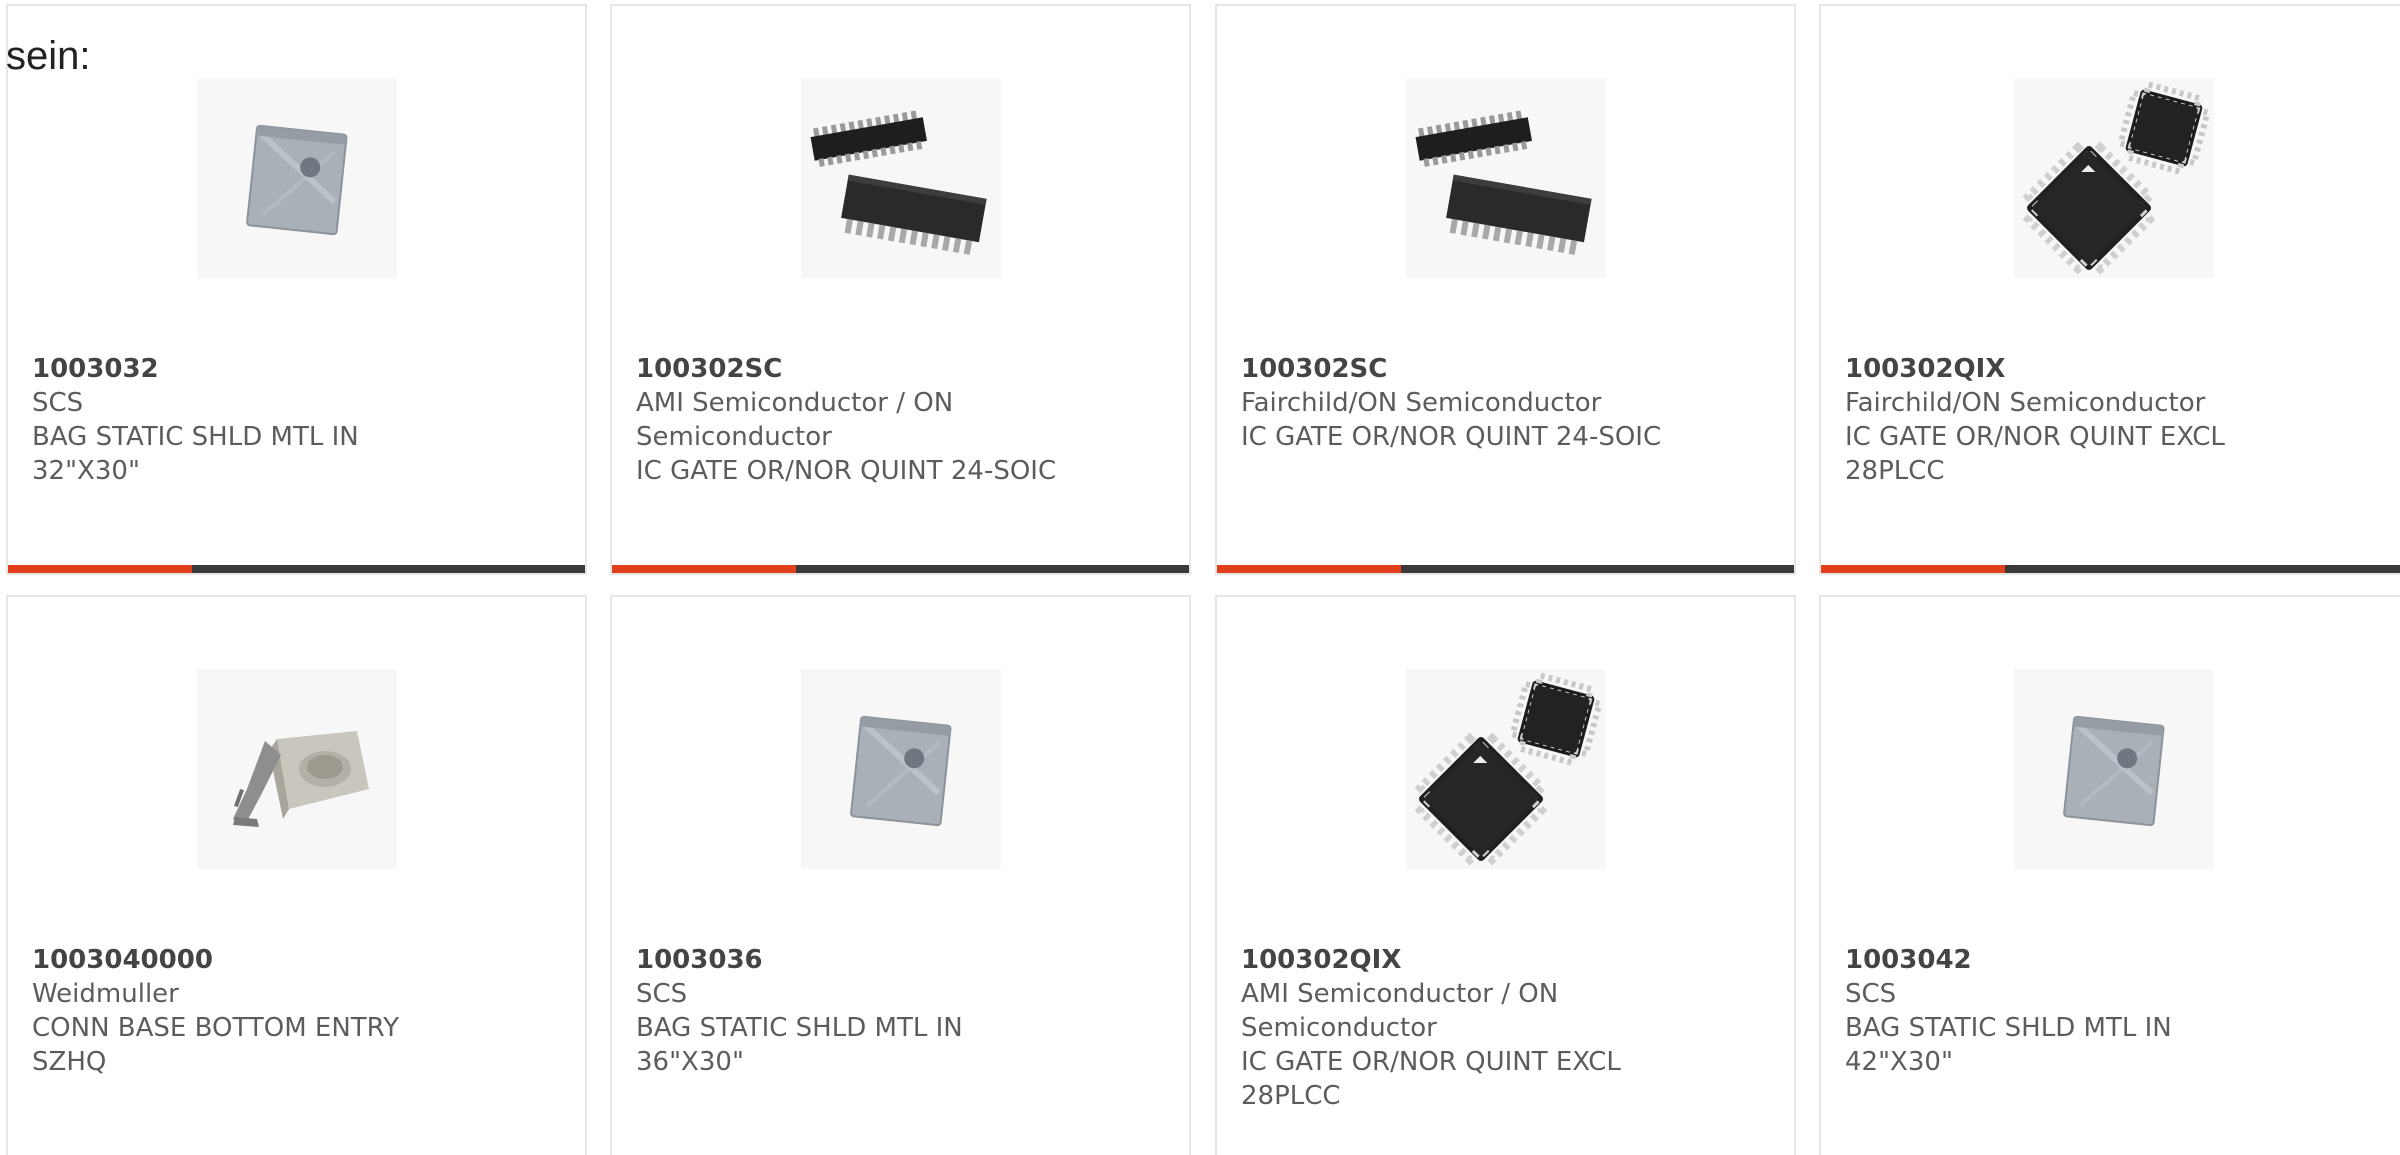  What do you see at coordinates (105, 994) in the screenshot?
I see `manufacturer: Weidmuller` at bounding box center [105, 994].